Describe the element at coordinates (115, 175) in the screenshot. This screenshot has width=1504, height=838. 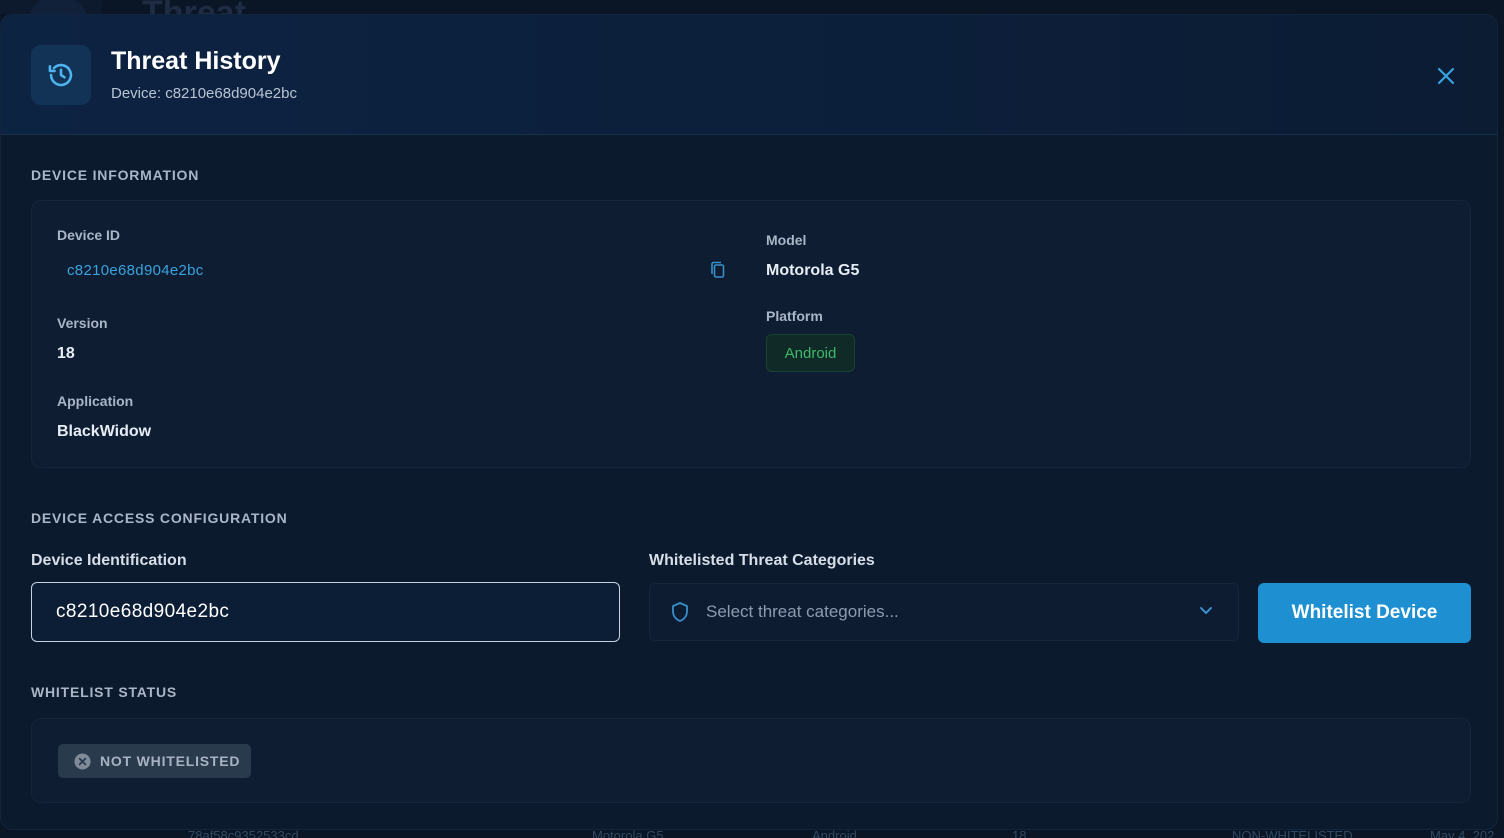
I see `device-information-heading: DEVICE INFORMATION` at that location.